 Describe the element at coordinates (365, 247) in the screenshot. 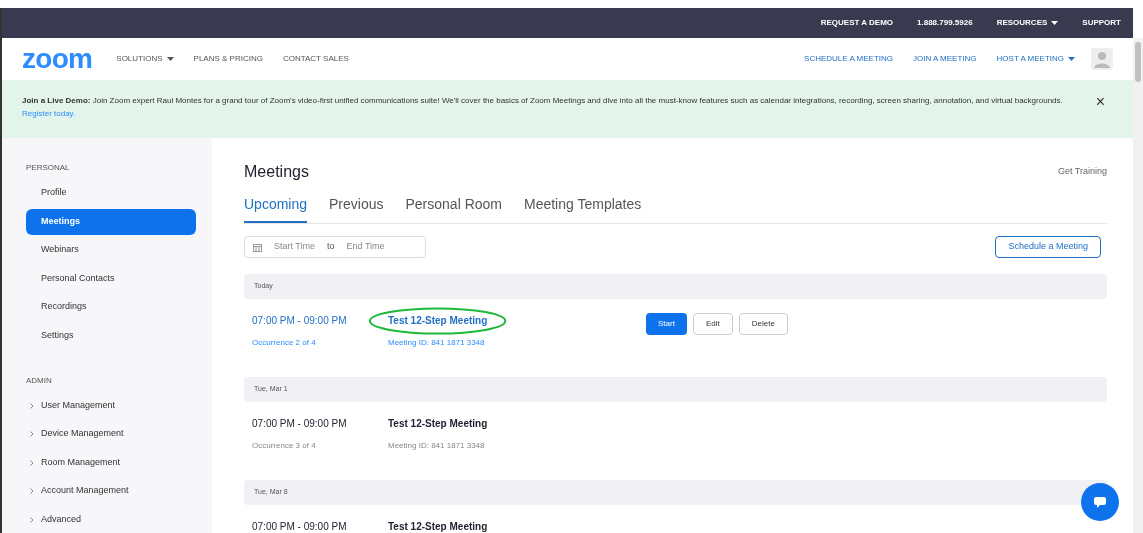

I see `end-time-placeholder: End Time` at that location.